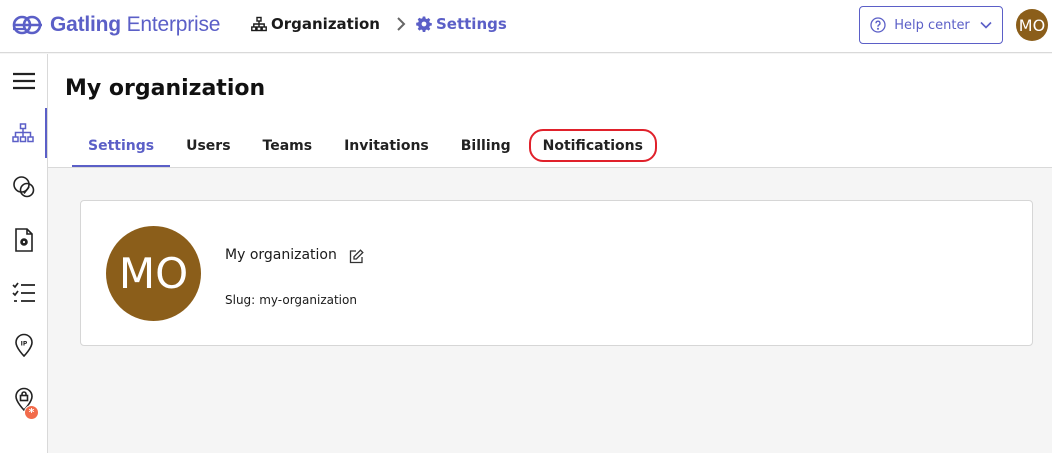 This screenshot has width=1052, height=453. Describe the element at coordinates (878, 25) in the screenshot. I see `question-circle-icon` at that location.